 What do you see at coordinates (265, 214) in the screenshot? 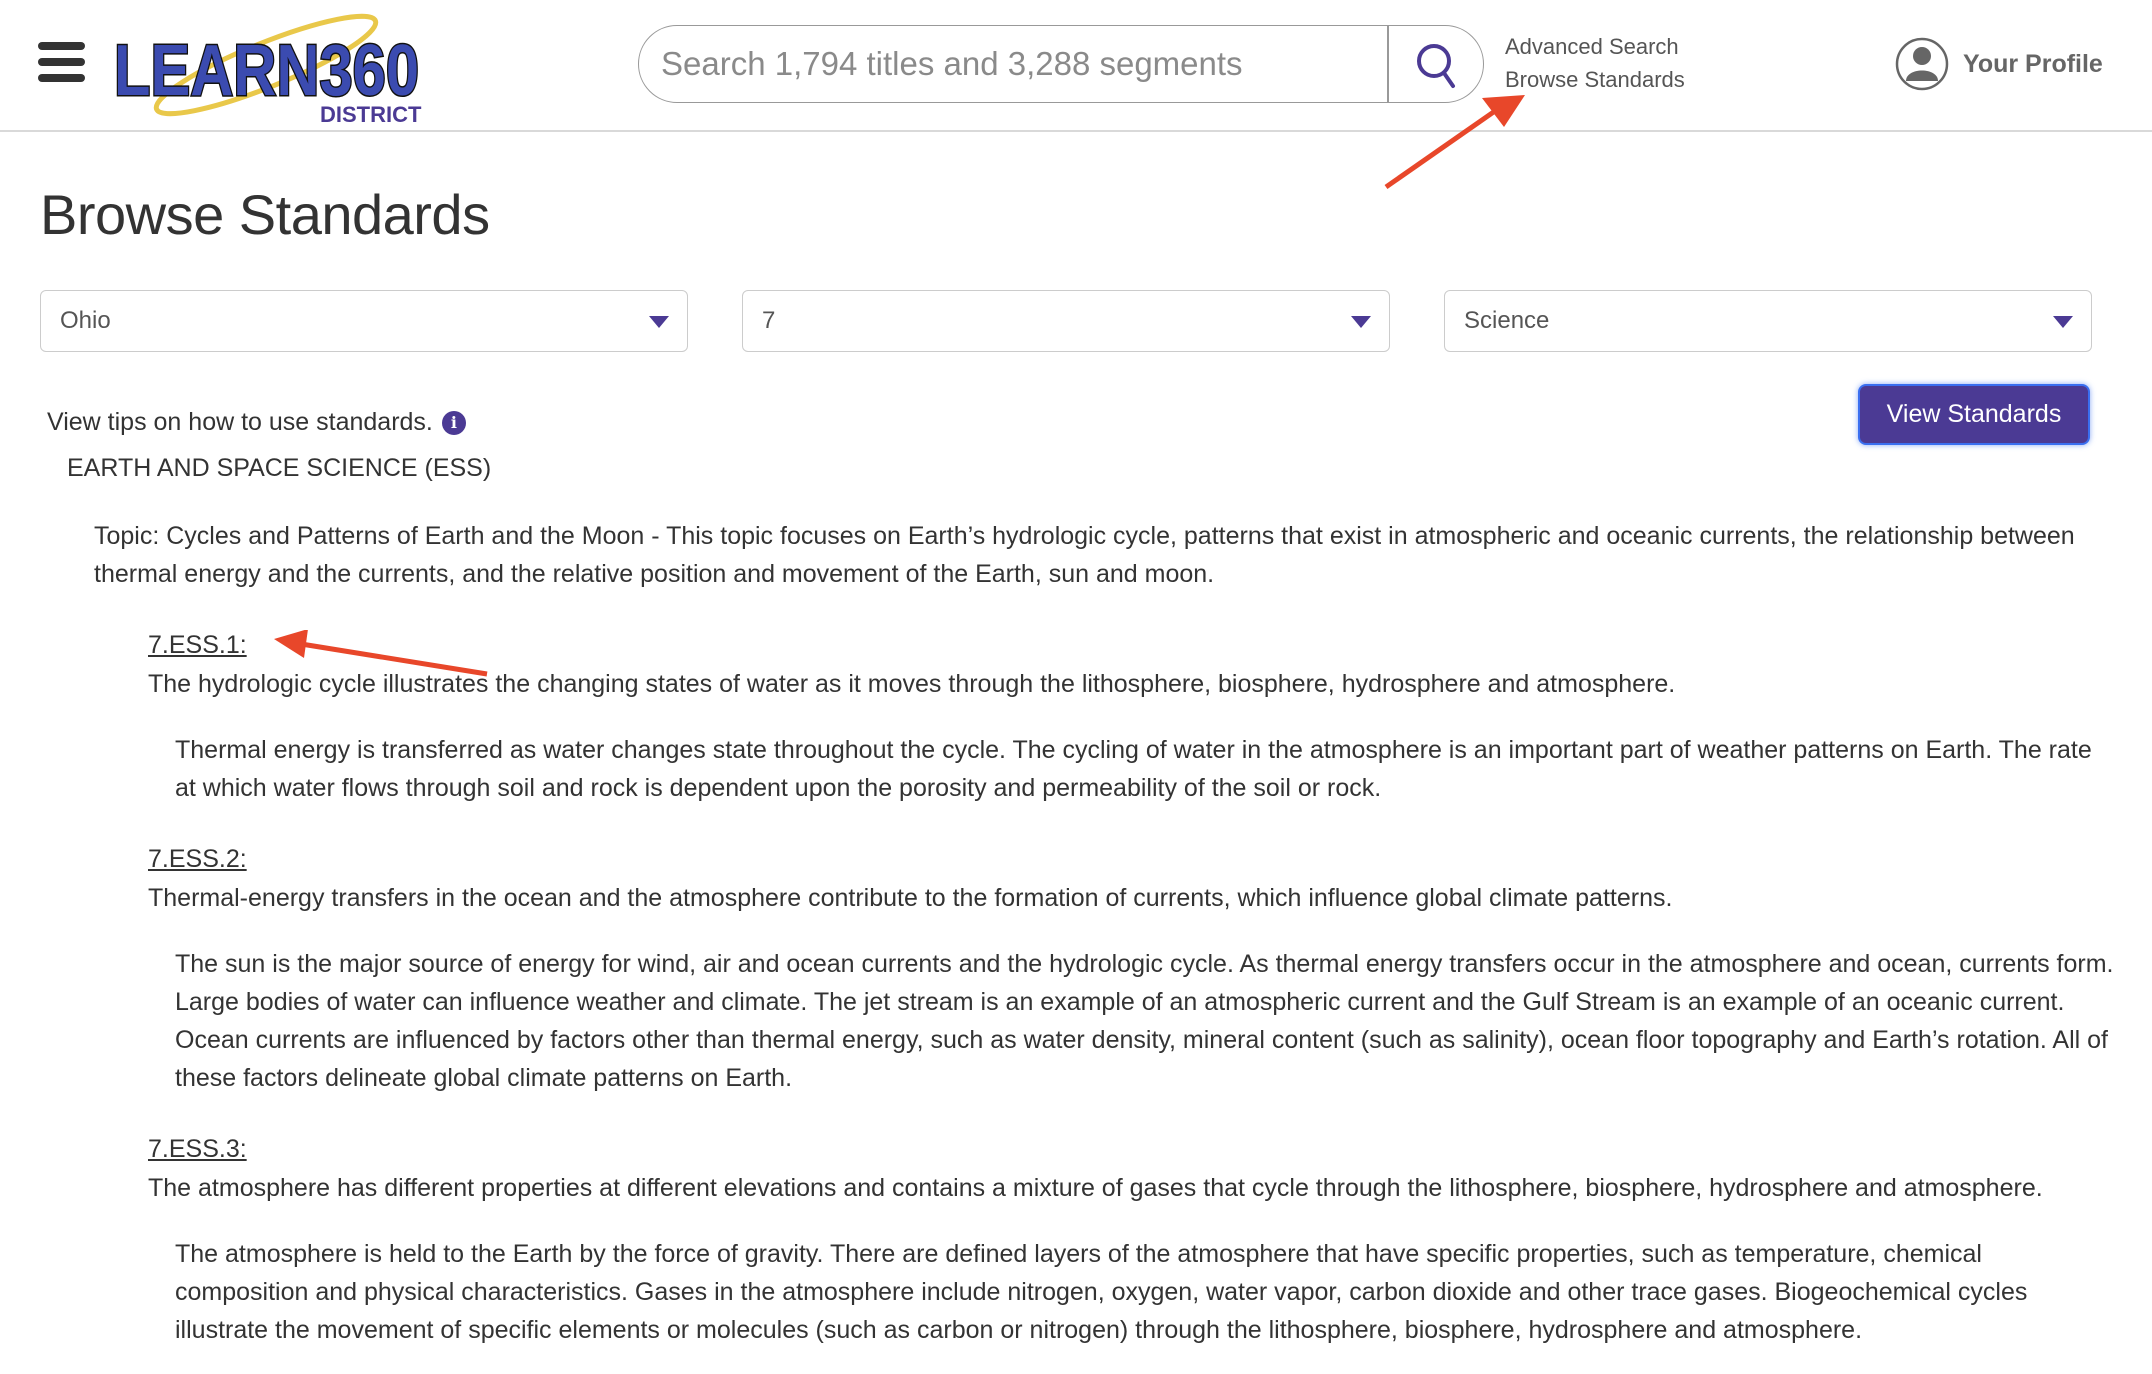
I see `page-title: Browse Standards` at bounding box center [265, 214].